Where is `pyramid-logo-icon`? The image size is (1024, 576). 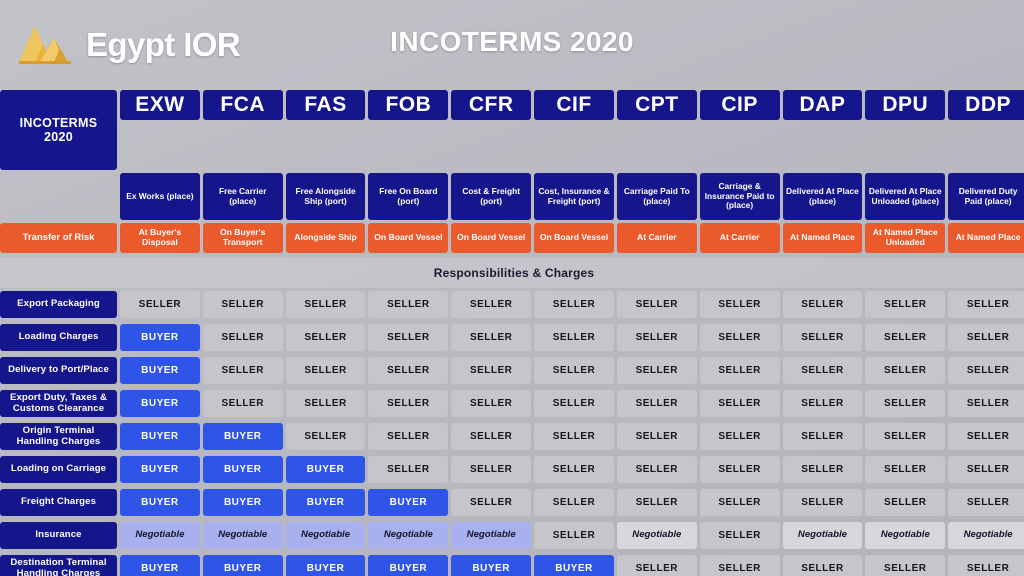
pyramid-logo-icon is located at coordinates (45, 45).